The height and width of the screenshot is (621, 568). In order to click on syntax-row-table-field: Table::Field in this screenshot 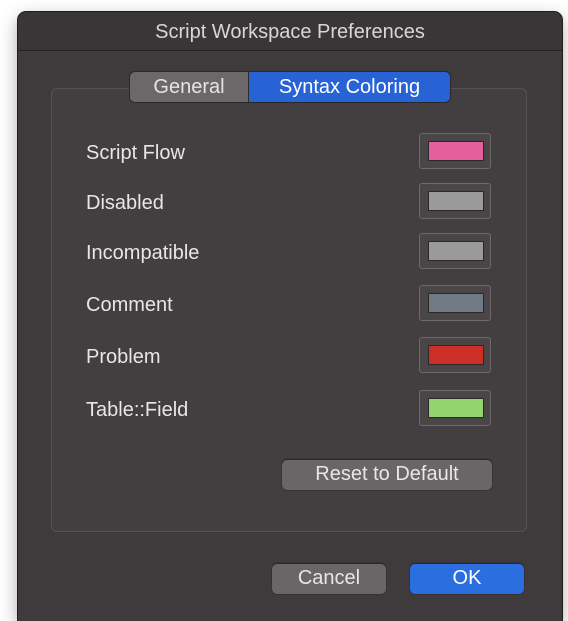, I will do `click(290, 410)`.